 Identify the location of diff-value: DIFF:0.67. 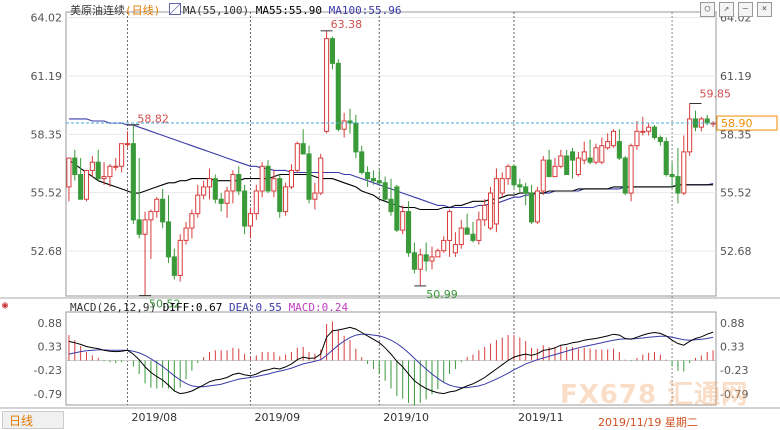
(192, 307).